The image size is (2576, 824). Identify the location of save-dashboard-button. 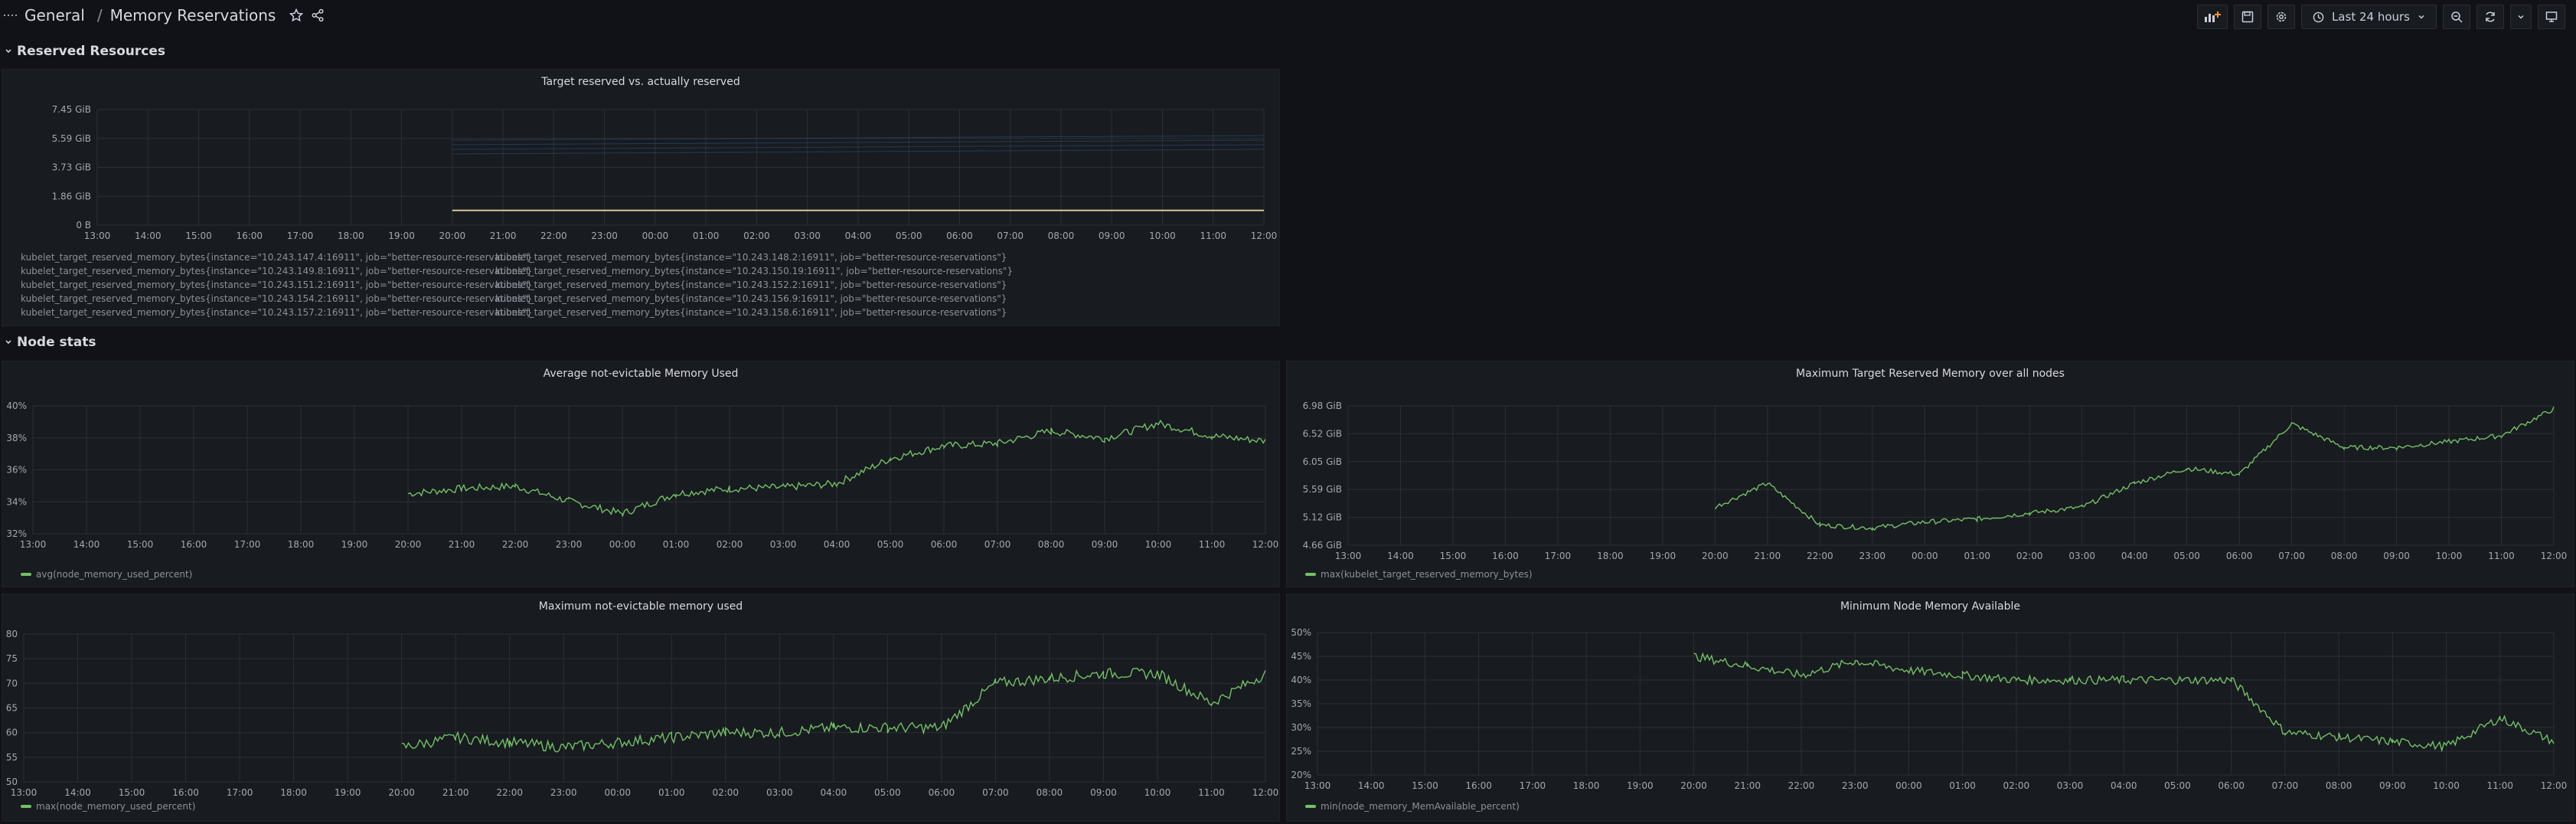
(2247, 17).